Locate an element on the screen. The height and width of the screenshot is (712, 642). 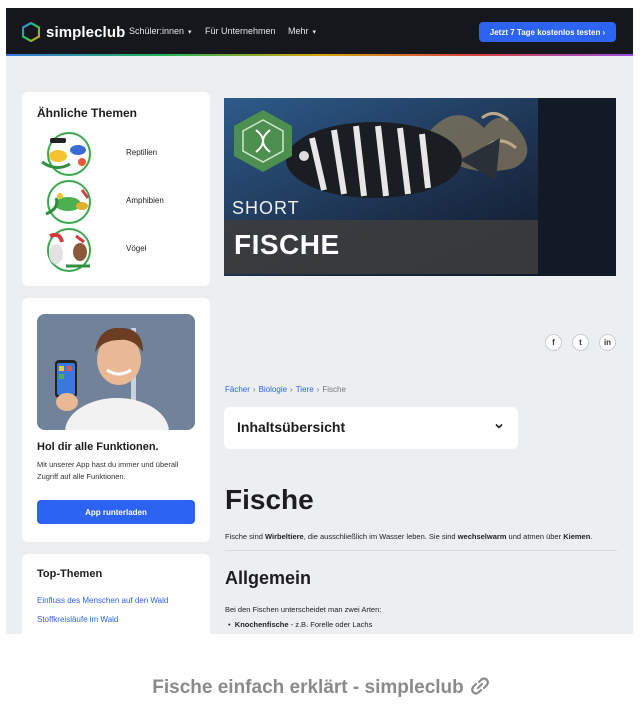
hero-tag: SHORT is located at coordinates (266, 208).